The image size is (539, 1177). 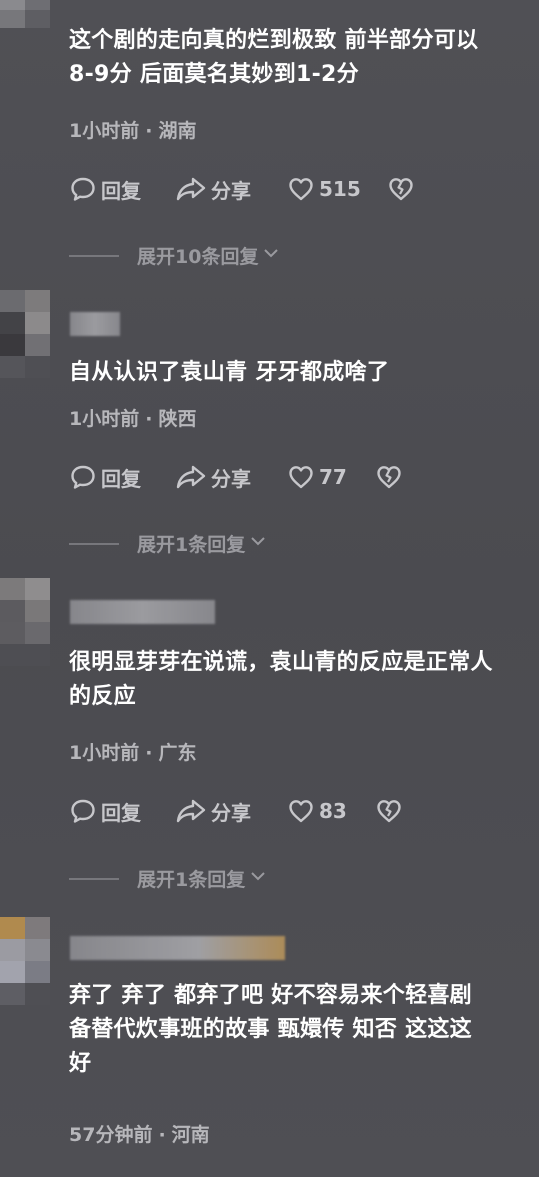 I want to click on comment-text-line: 的反应, so click(x=102, y=696).